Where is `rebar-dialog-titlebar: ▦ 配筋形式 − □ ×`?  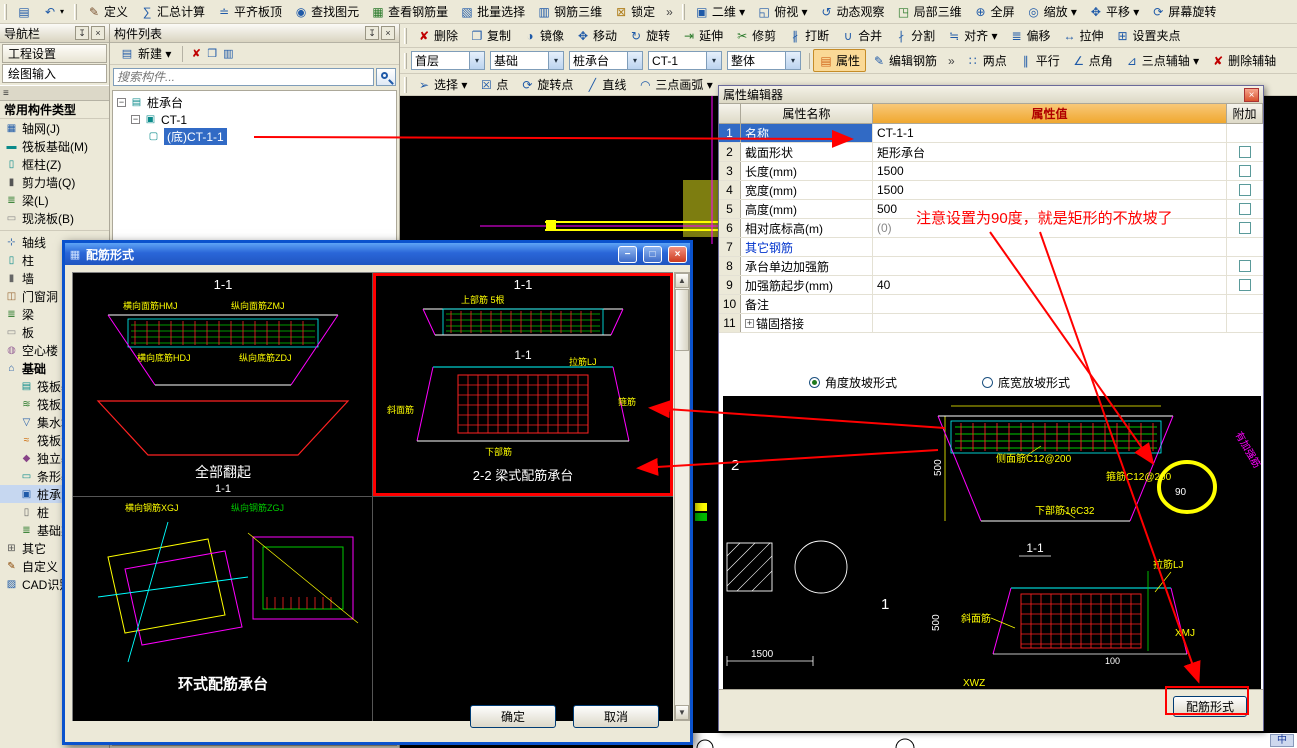 rebar-dialog-titlebar: ▦ 配筋形式 − □ × is located at coordinates (377, 254).